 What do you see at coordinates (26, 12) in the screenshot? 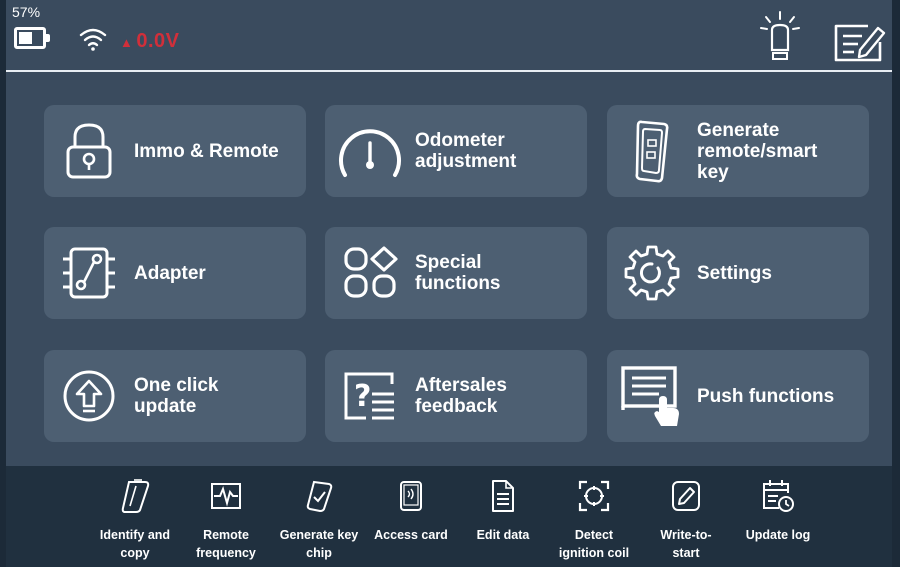
I see `battery-percent: 57%` at bounding box center [26, 12].